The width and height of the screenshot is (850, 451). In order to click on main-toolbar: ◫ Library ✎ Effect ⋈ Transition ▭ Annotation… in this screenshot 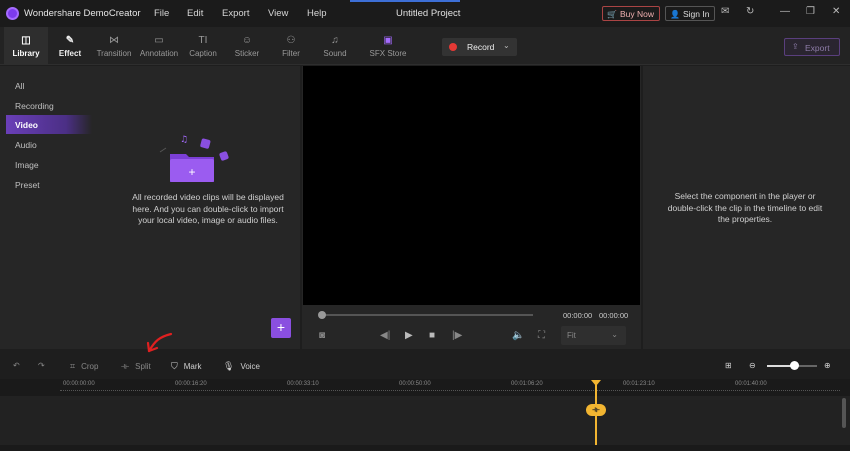, I will do `click(425, 46)`.